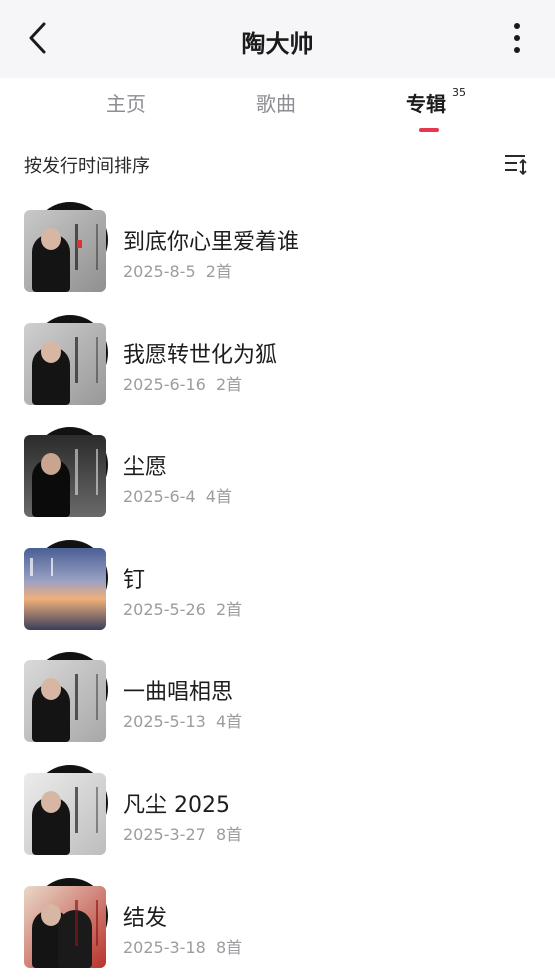  I want to click on album-meta: 2025-3-18 8首, so click(182, 946).